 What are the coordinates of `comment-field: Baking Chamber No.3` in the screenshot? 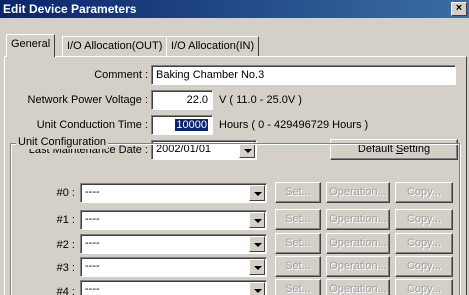 It's located at (303, 75).